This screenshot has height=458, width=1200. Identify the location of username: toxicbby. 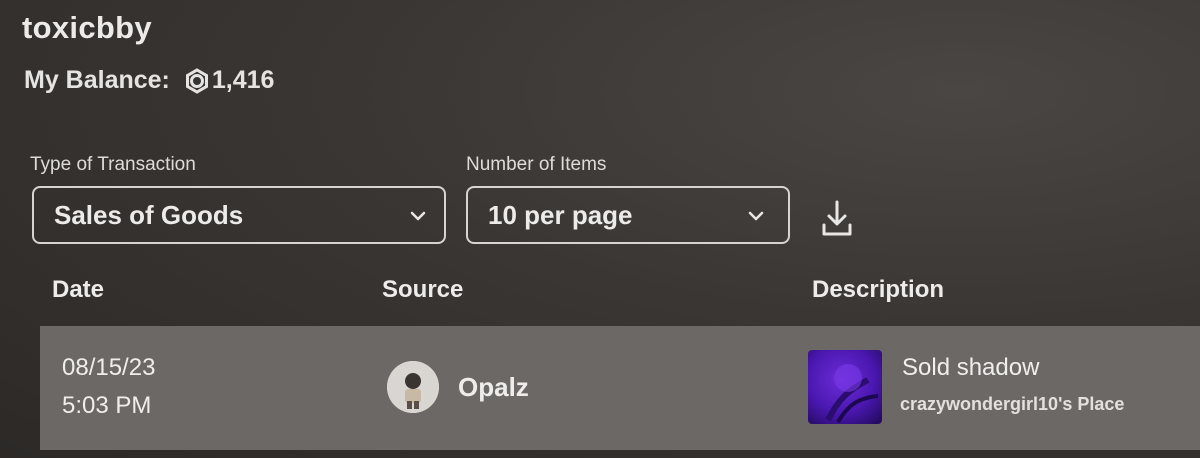
(87, 27).